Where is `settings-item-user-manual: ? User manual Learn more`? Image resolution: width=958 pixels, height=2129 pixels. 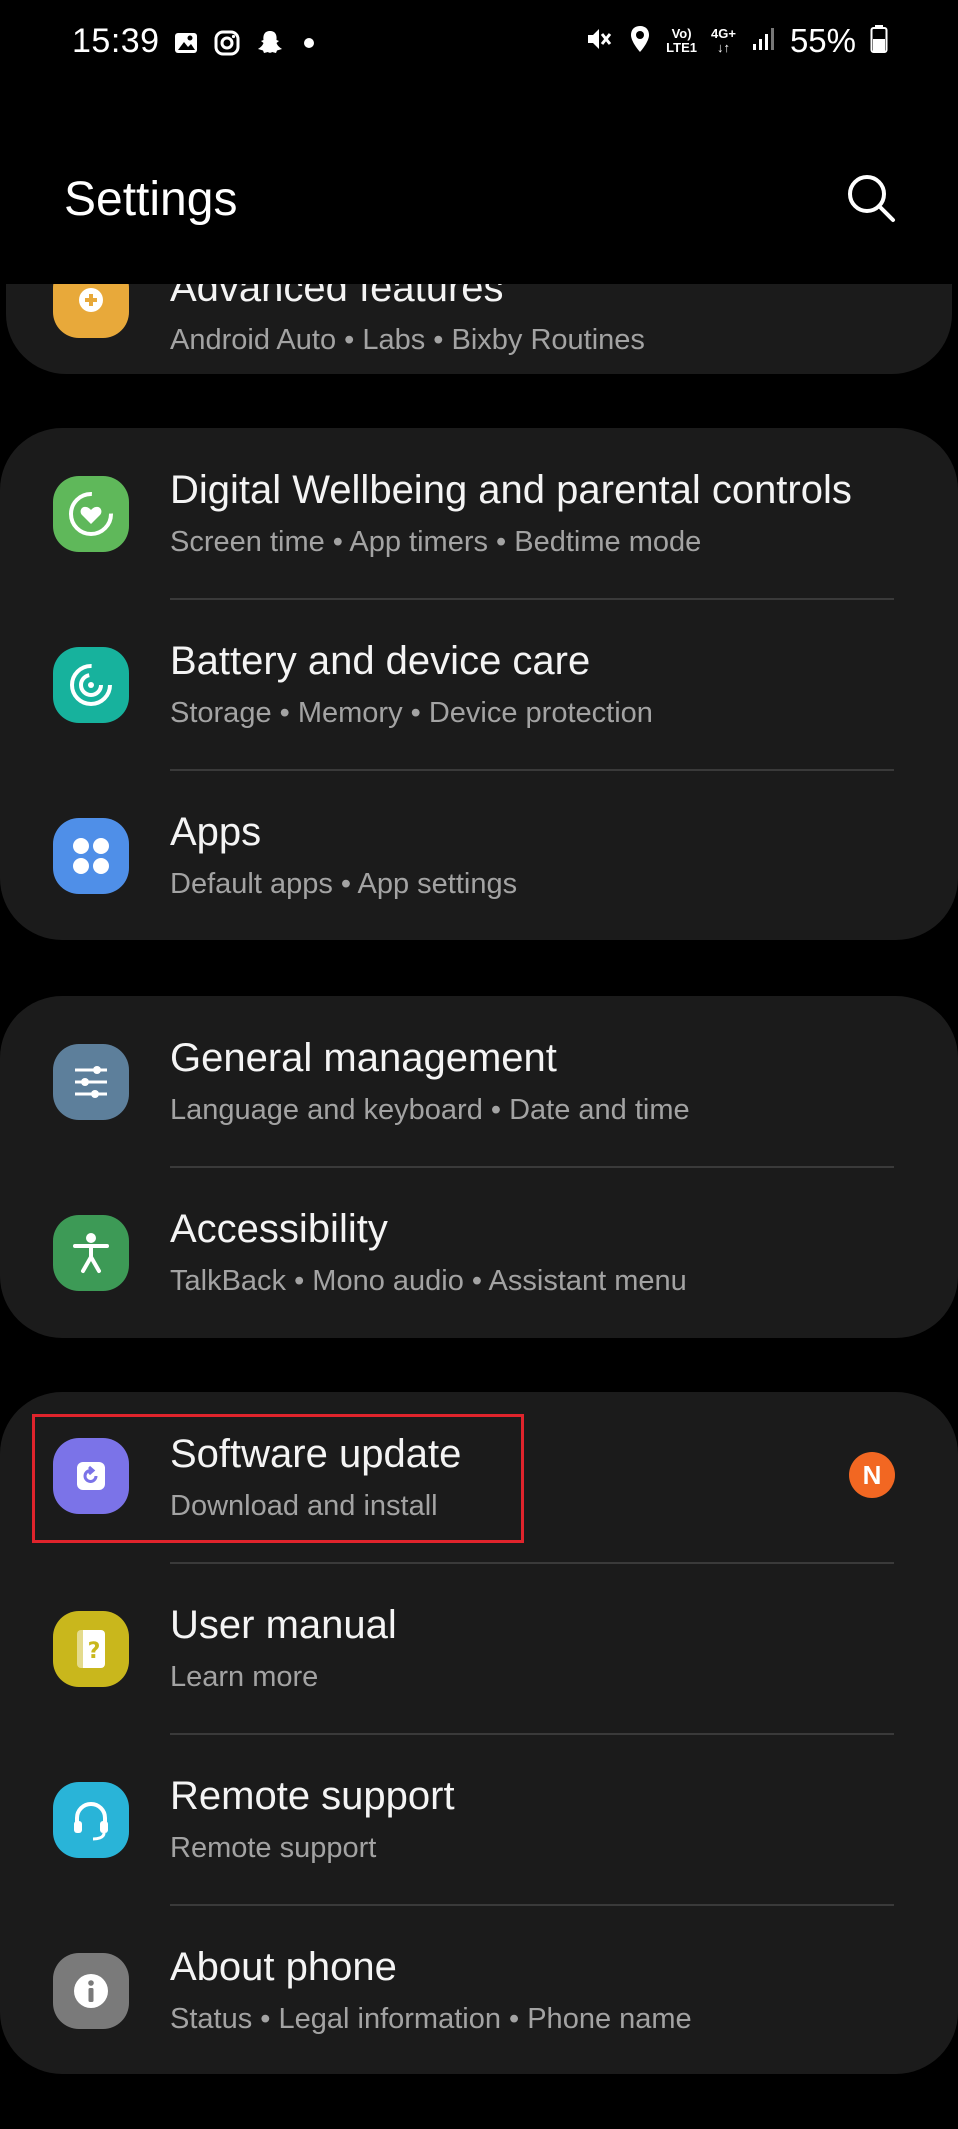
settings-item-user-manual: ? User manual Learn more is located at coordinates (479, 1648).